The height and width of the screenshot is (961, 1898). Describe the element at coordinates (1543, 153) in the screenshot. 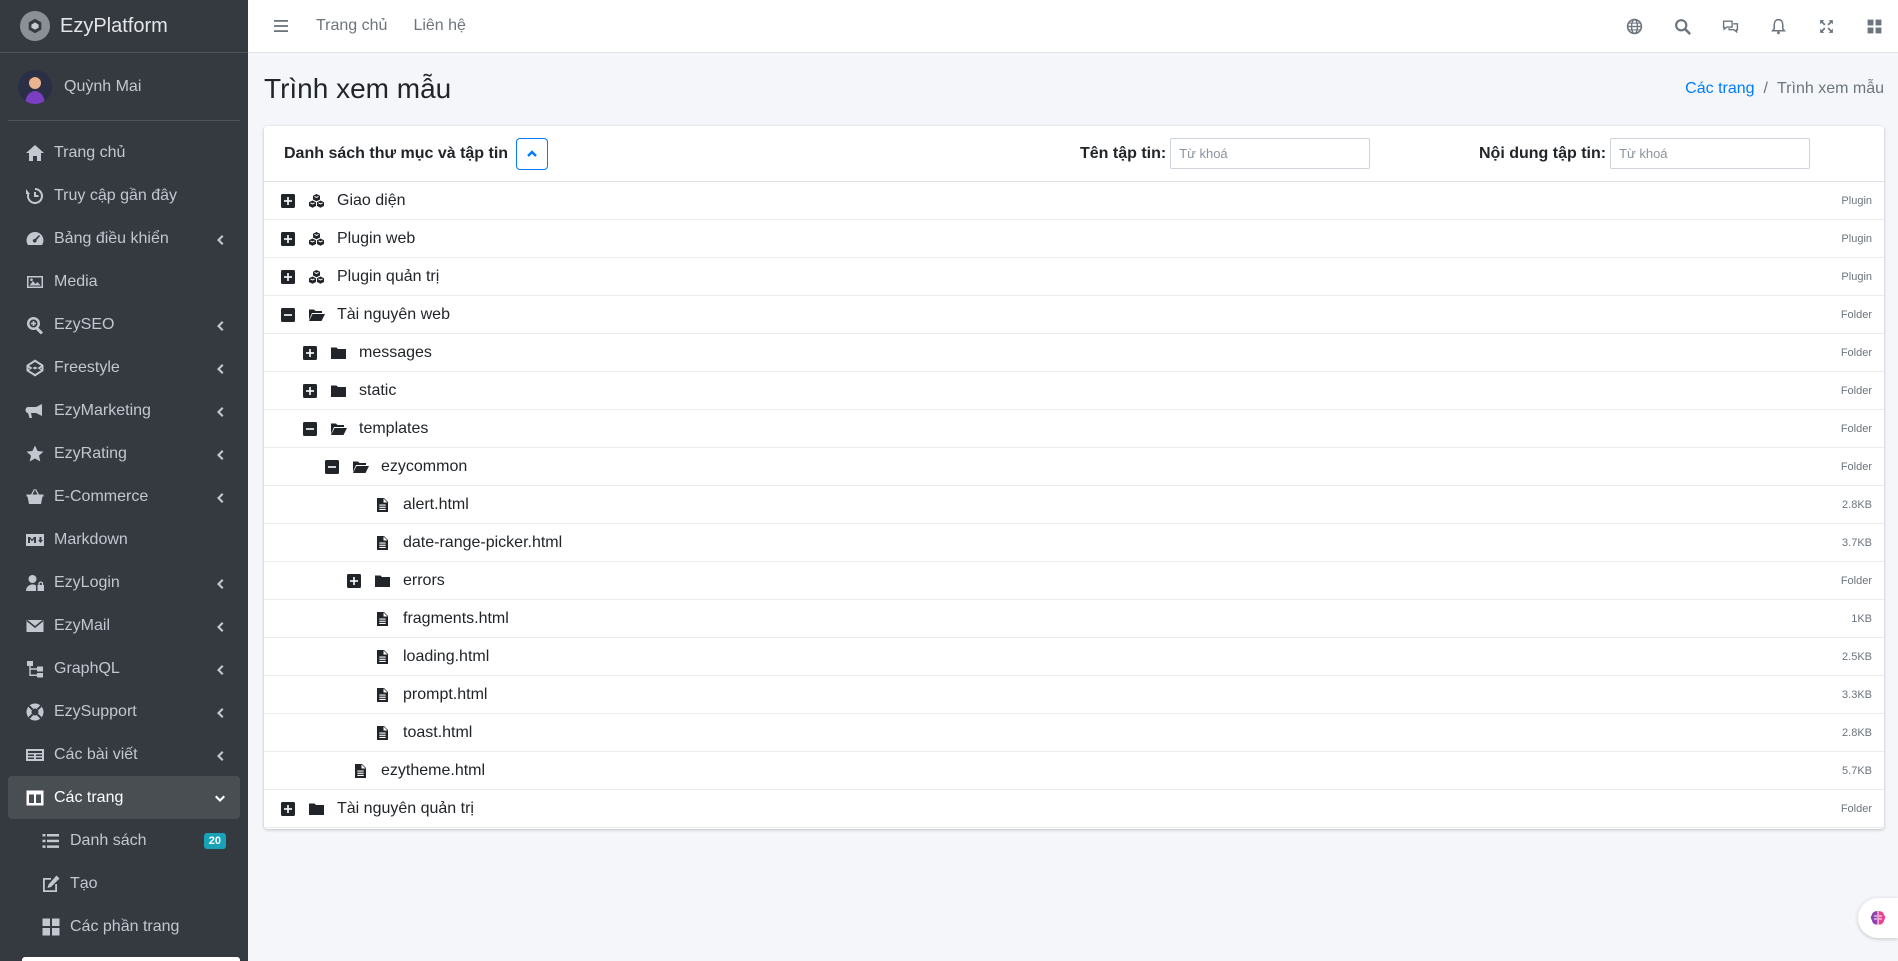

I see `content-filter-label: Nội dung tập tin:` at that location.